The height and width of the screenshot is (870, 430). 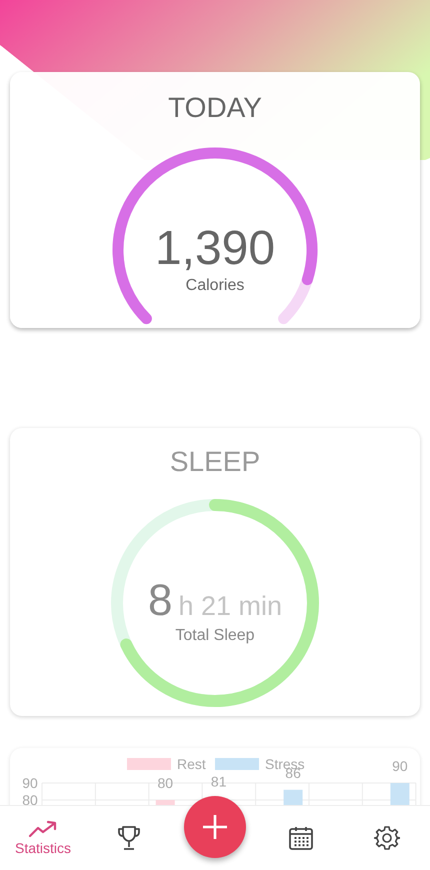 I want to click on trophy-icon, so click(x=129, y=838).